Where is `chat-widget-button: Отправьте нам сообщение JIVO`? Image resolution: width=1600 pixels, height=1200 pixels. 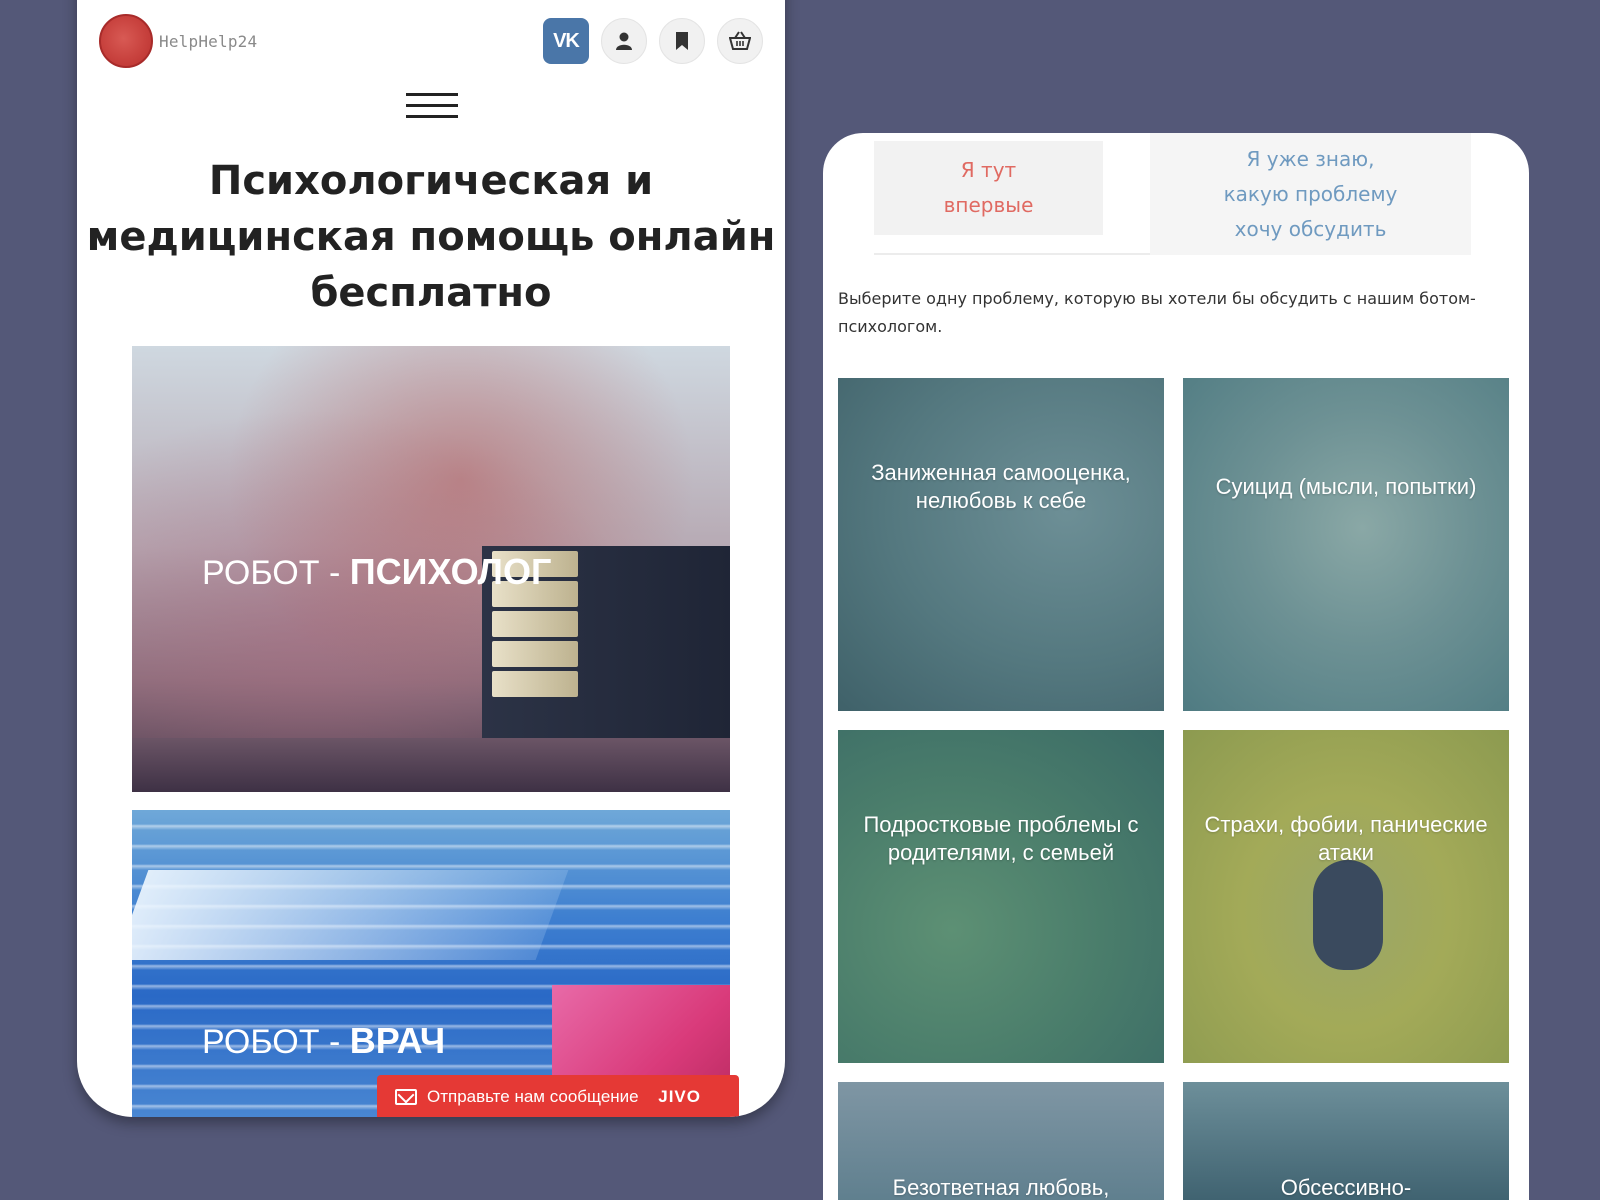
chat-widget-button: Отправьте нам сообщение JIVO is located at coordinates (558, 1096).